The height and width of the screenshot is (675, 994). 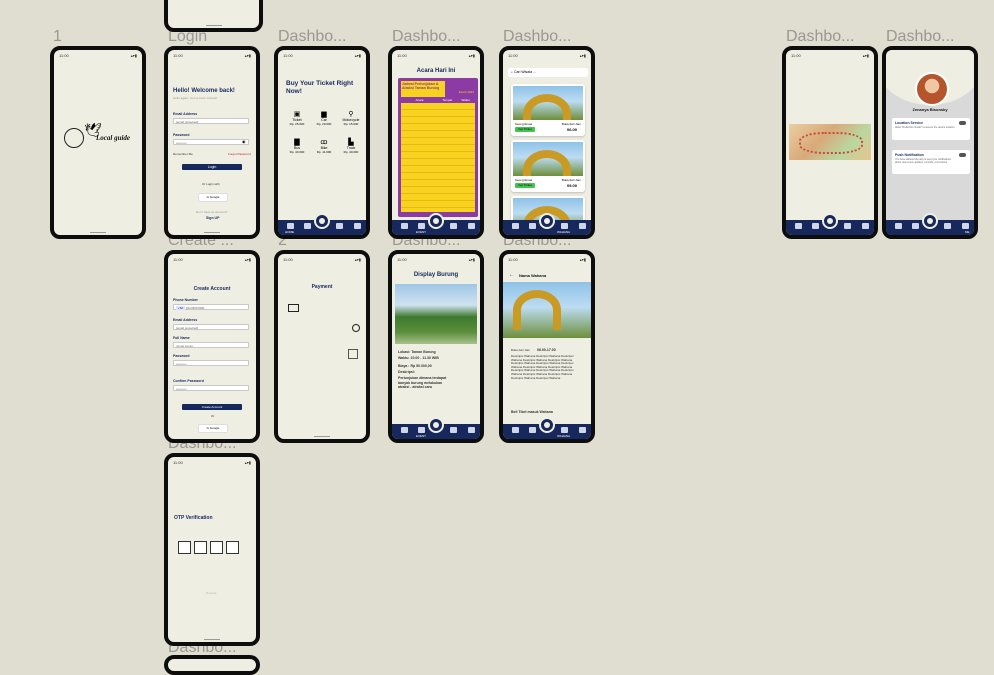 What do you see at coordinates (297, 146) in the screenshot?
I see `ticket-item-bus: ▇ Bus Rp. 40.000` at bounding box center [297, 146].